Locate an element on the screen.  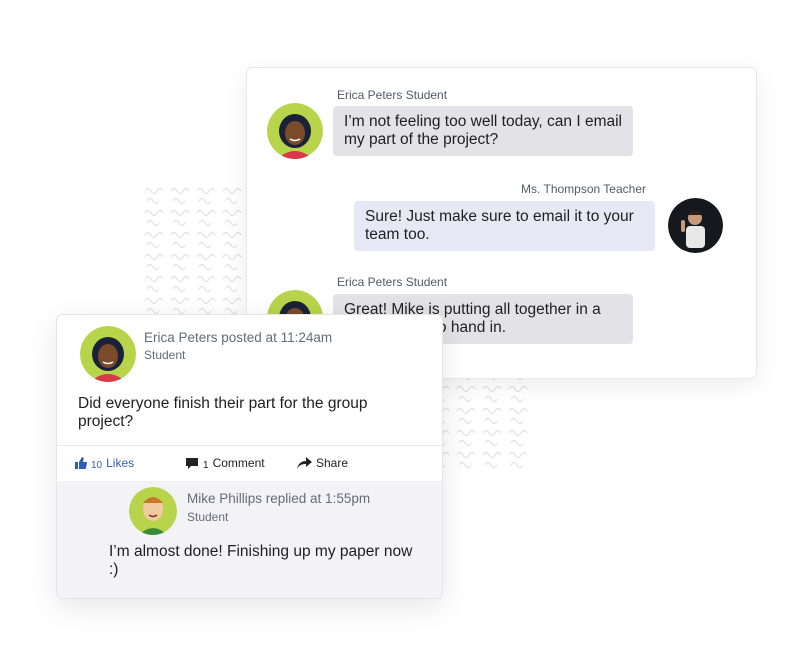
share-button: Share is located at coordinates (322, 463).